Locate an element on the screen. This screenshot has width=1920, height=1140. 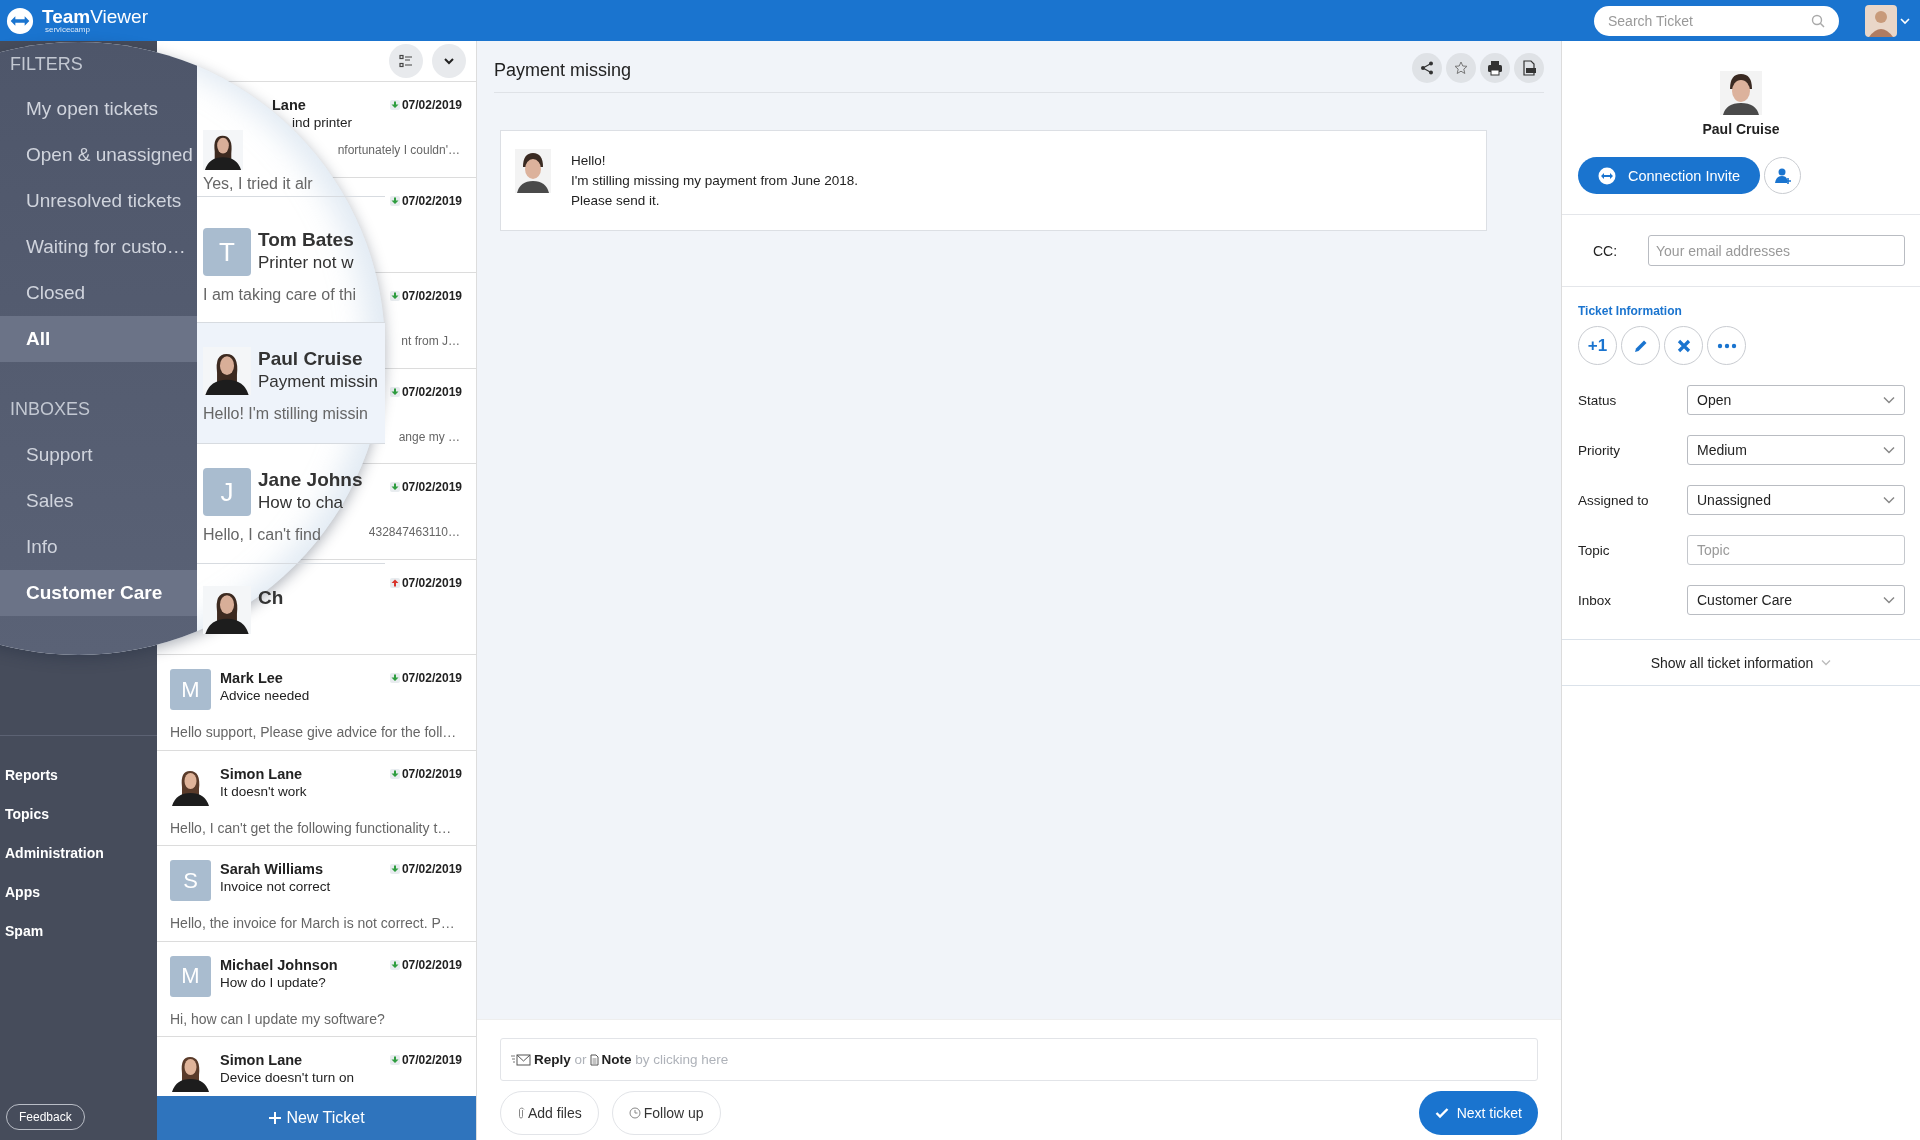
user-menu-button is located at coordinates (1887, 20).